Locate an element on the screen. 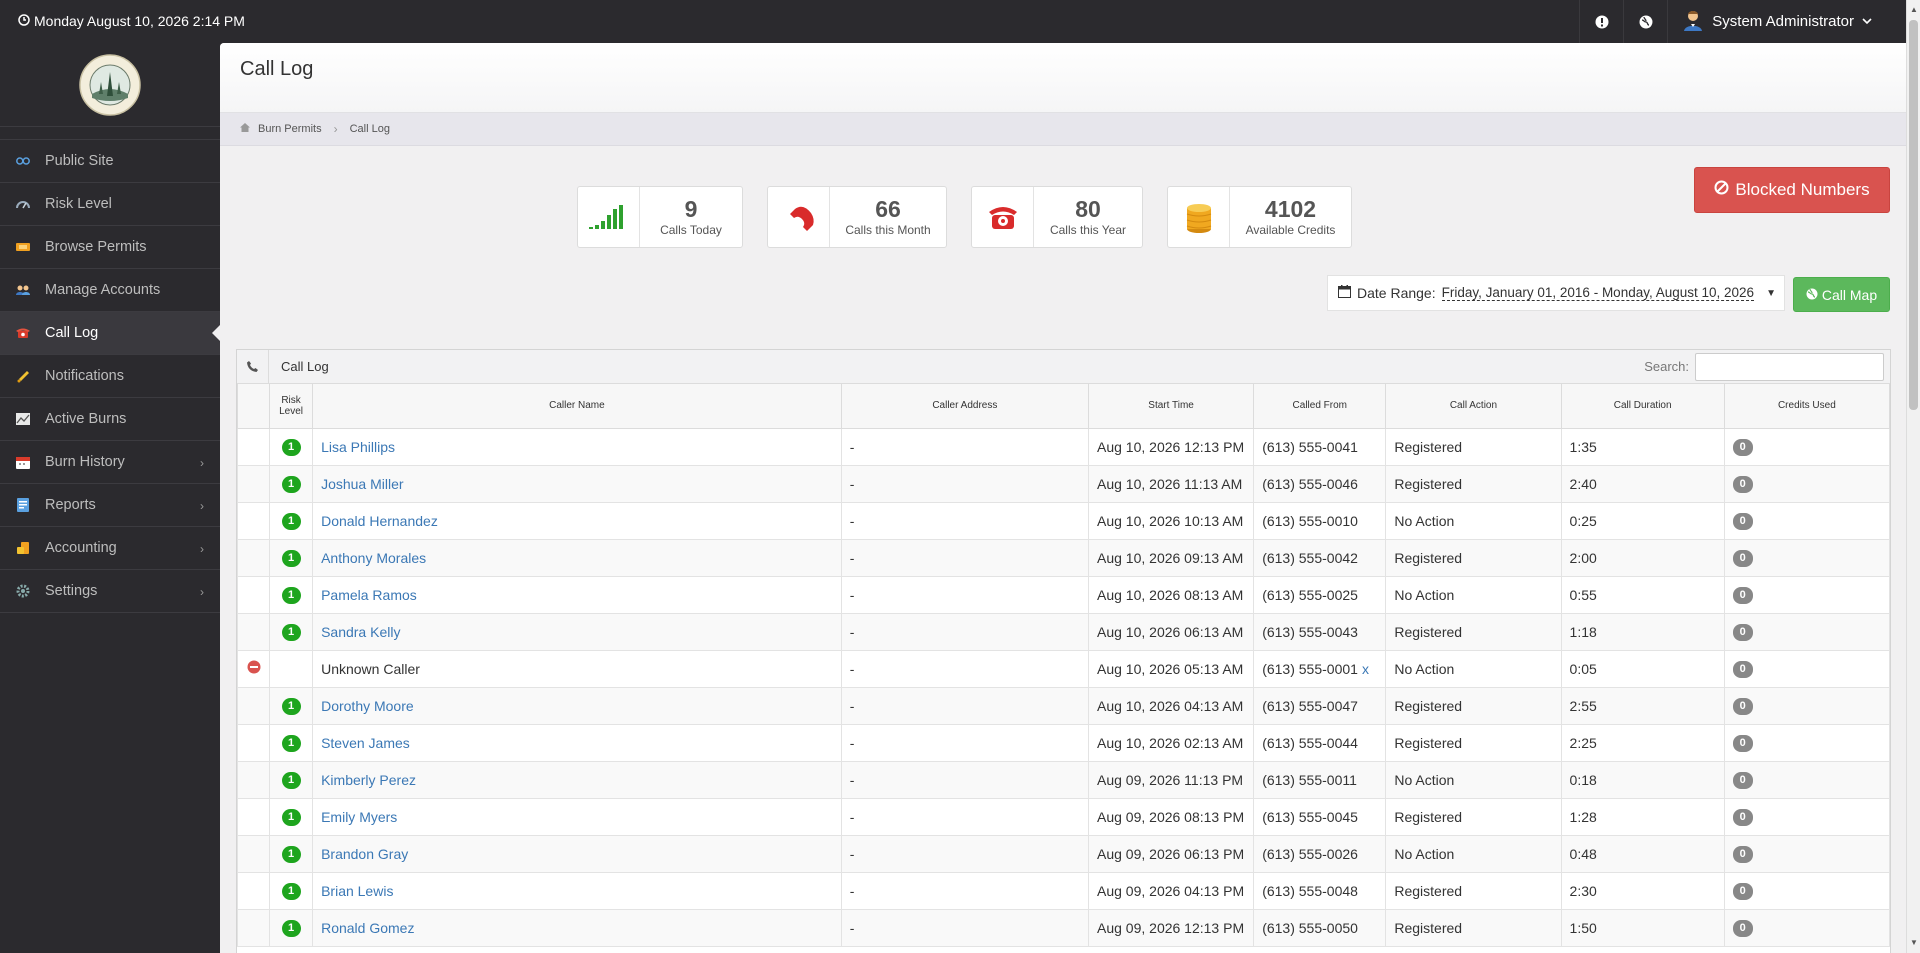  caller-name-link: Steven James is located at coordinates (365, 743).